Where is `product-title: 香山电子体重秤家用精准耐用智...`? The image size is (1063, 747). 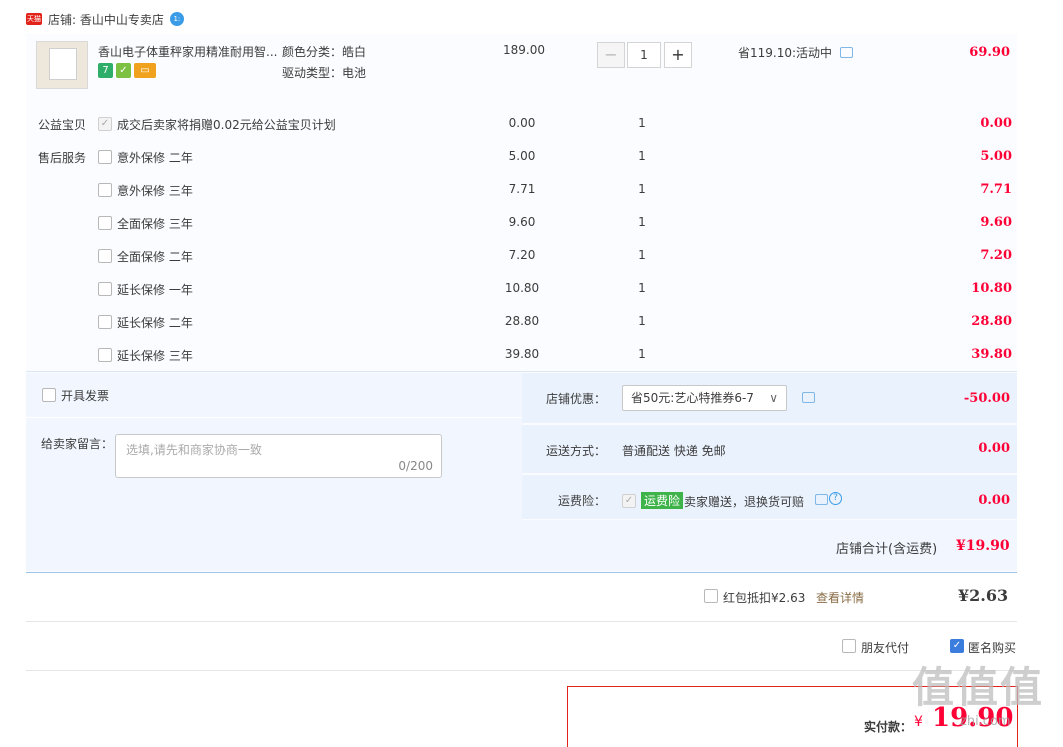
product-title: 香山电子体重秤家用精准耐用智... is located at coordinates (188, 51).